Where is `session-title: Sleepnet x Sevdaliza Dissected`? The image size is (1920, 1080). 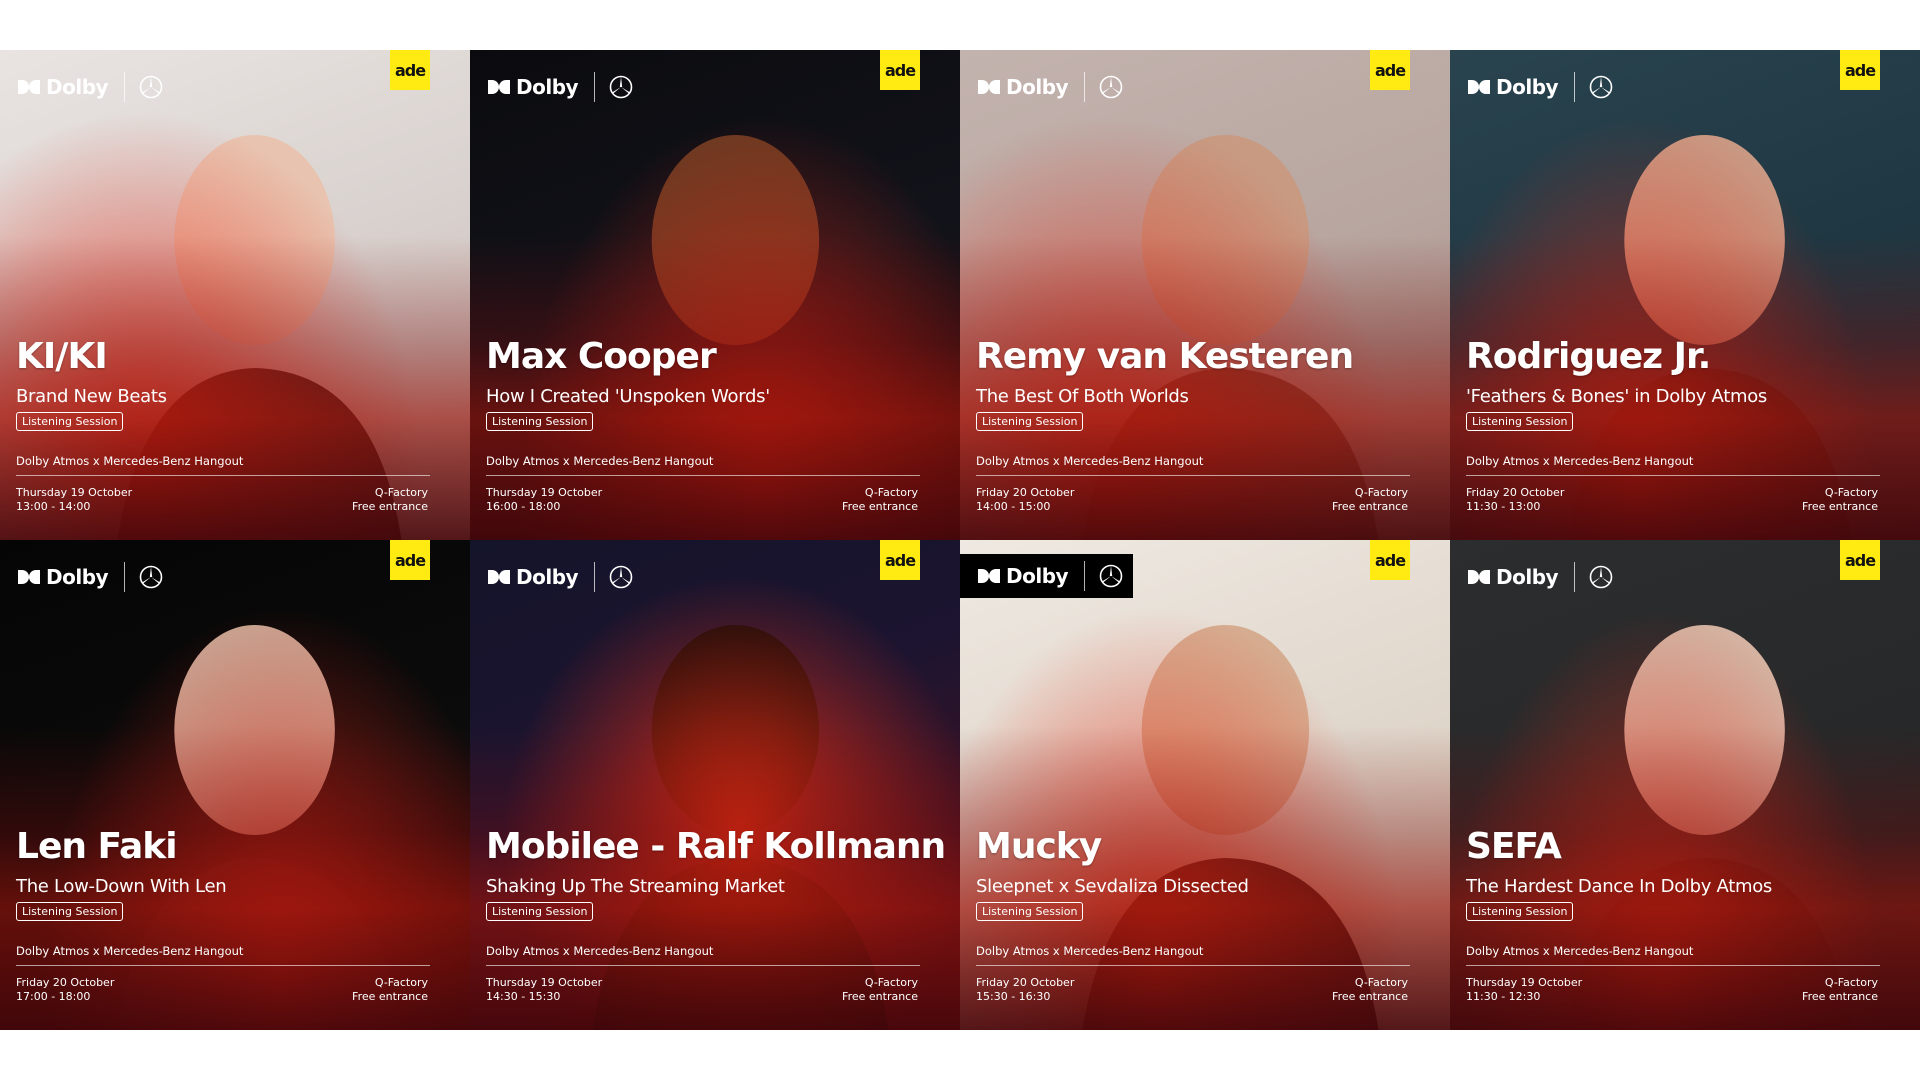 session-title: Sleepnet x Sevdaliza Dissected is located at coordinates (1112, 886).